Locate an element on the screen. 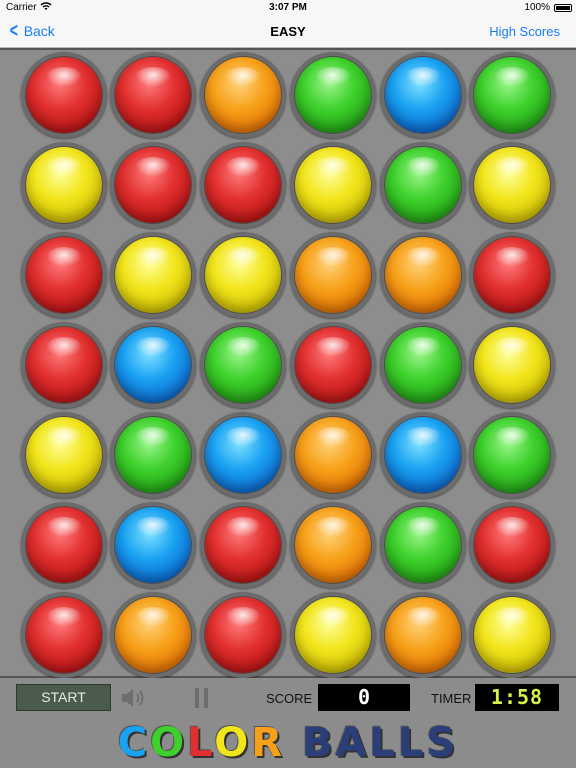 The height and width of the screenshot is (768, 576). score-display: 0 is located at coordinates (364, 697).